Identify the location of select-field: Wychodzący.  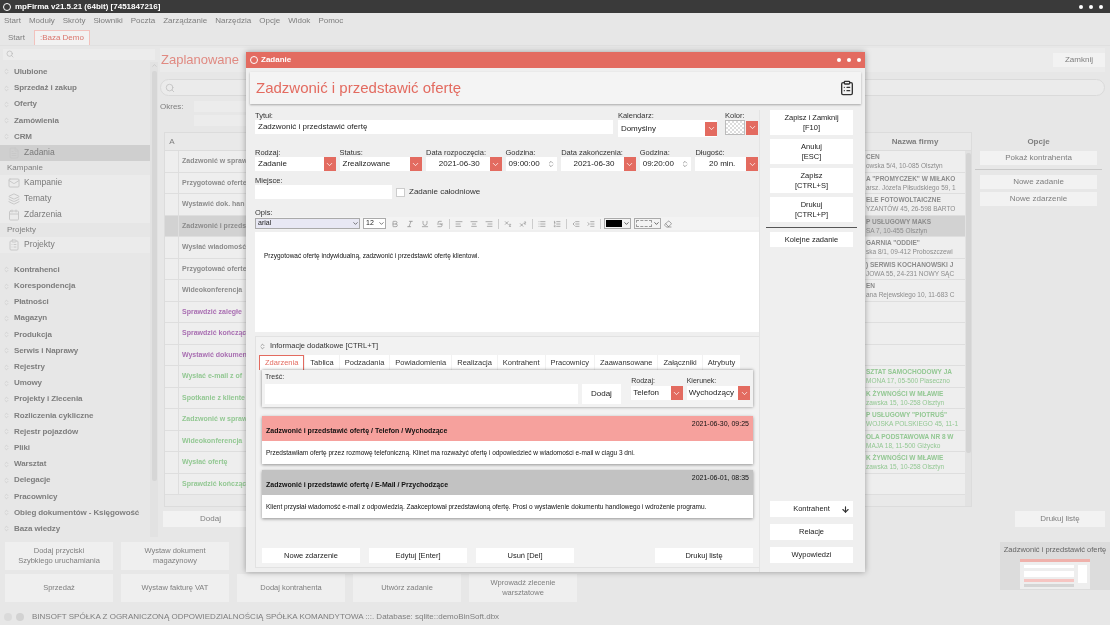
(718, 393).